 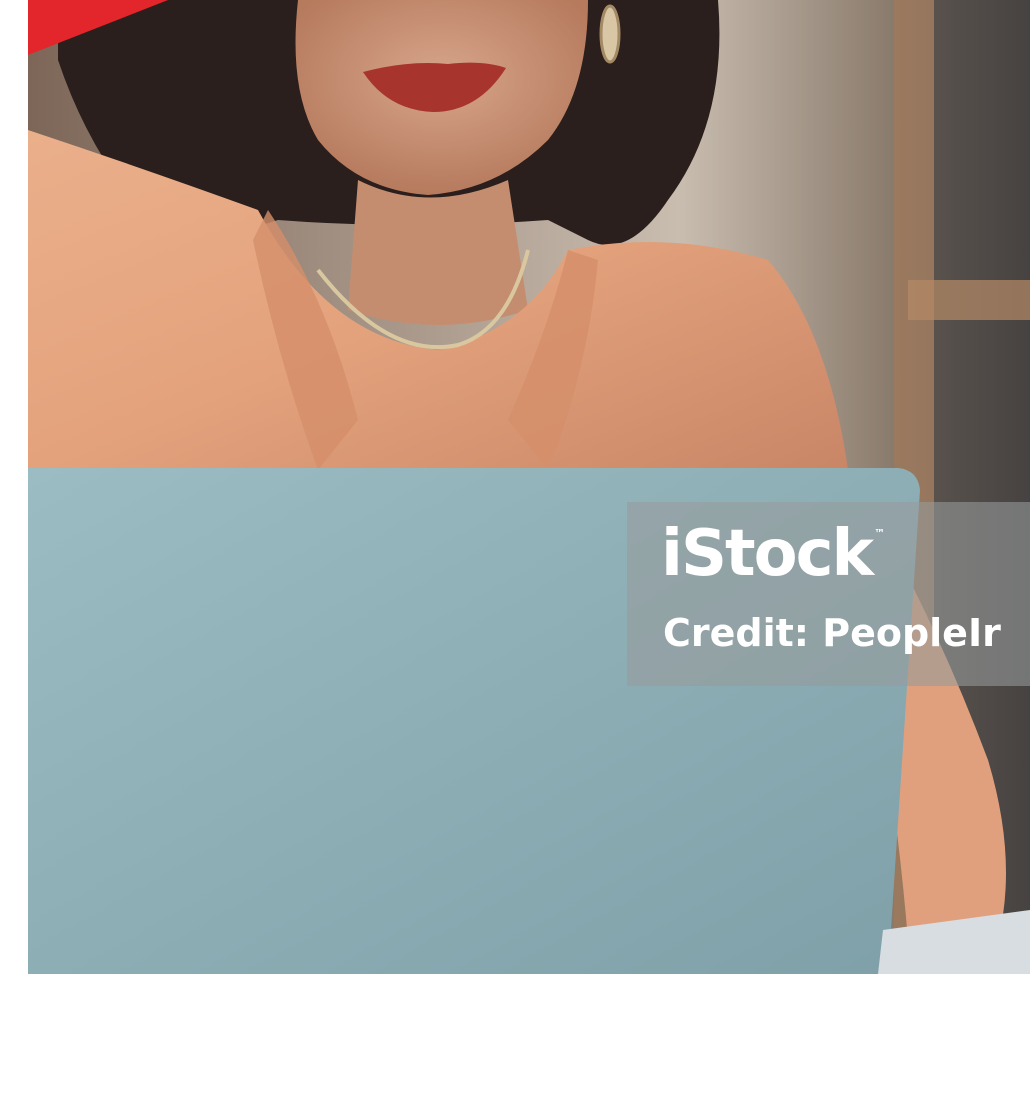 I want to click on trademark-symbol: ™, so click(x=880, y=533).